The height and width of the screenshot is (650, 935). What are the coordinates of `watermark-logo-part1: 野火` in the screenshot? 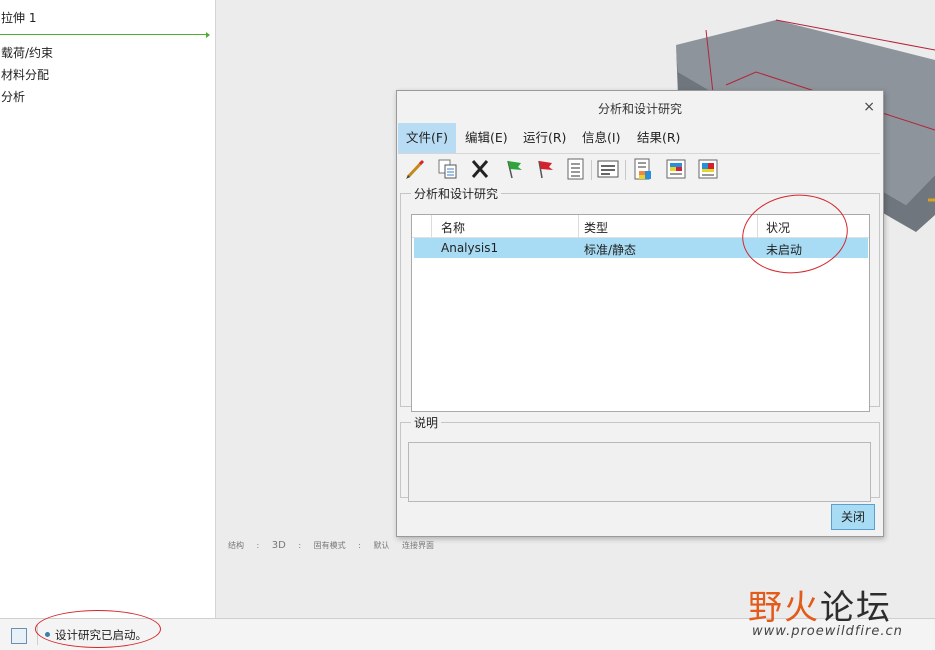 It's located at (784, 608).